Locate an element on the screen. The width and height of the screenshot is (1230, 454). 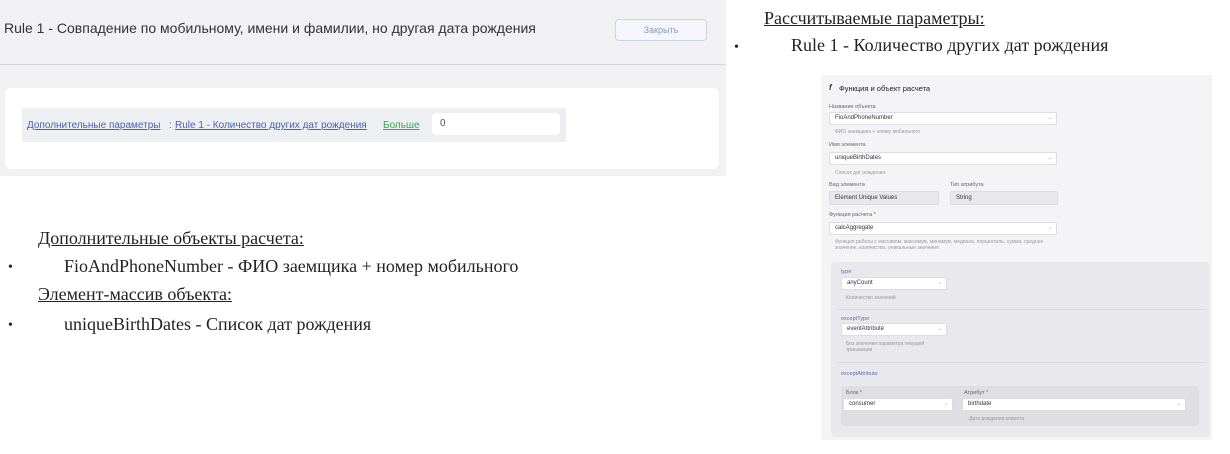
block-select: consumer ⌄ is located at coordinates (898, 404).